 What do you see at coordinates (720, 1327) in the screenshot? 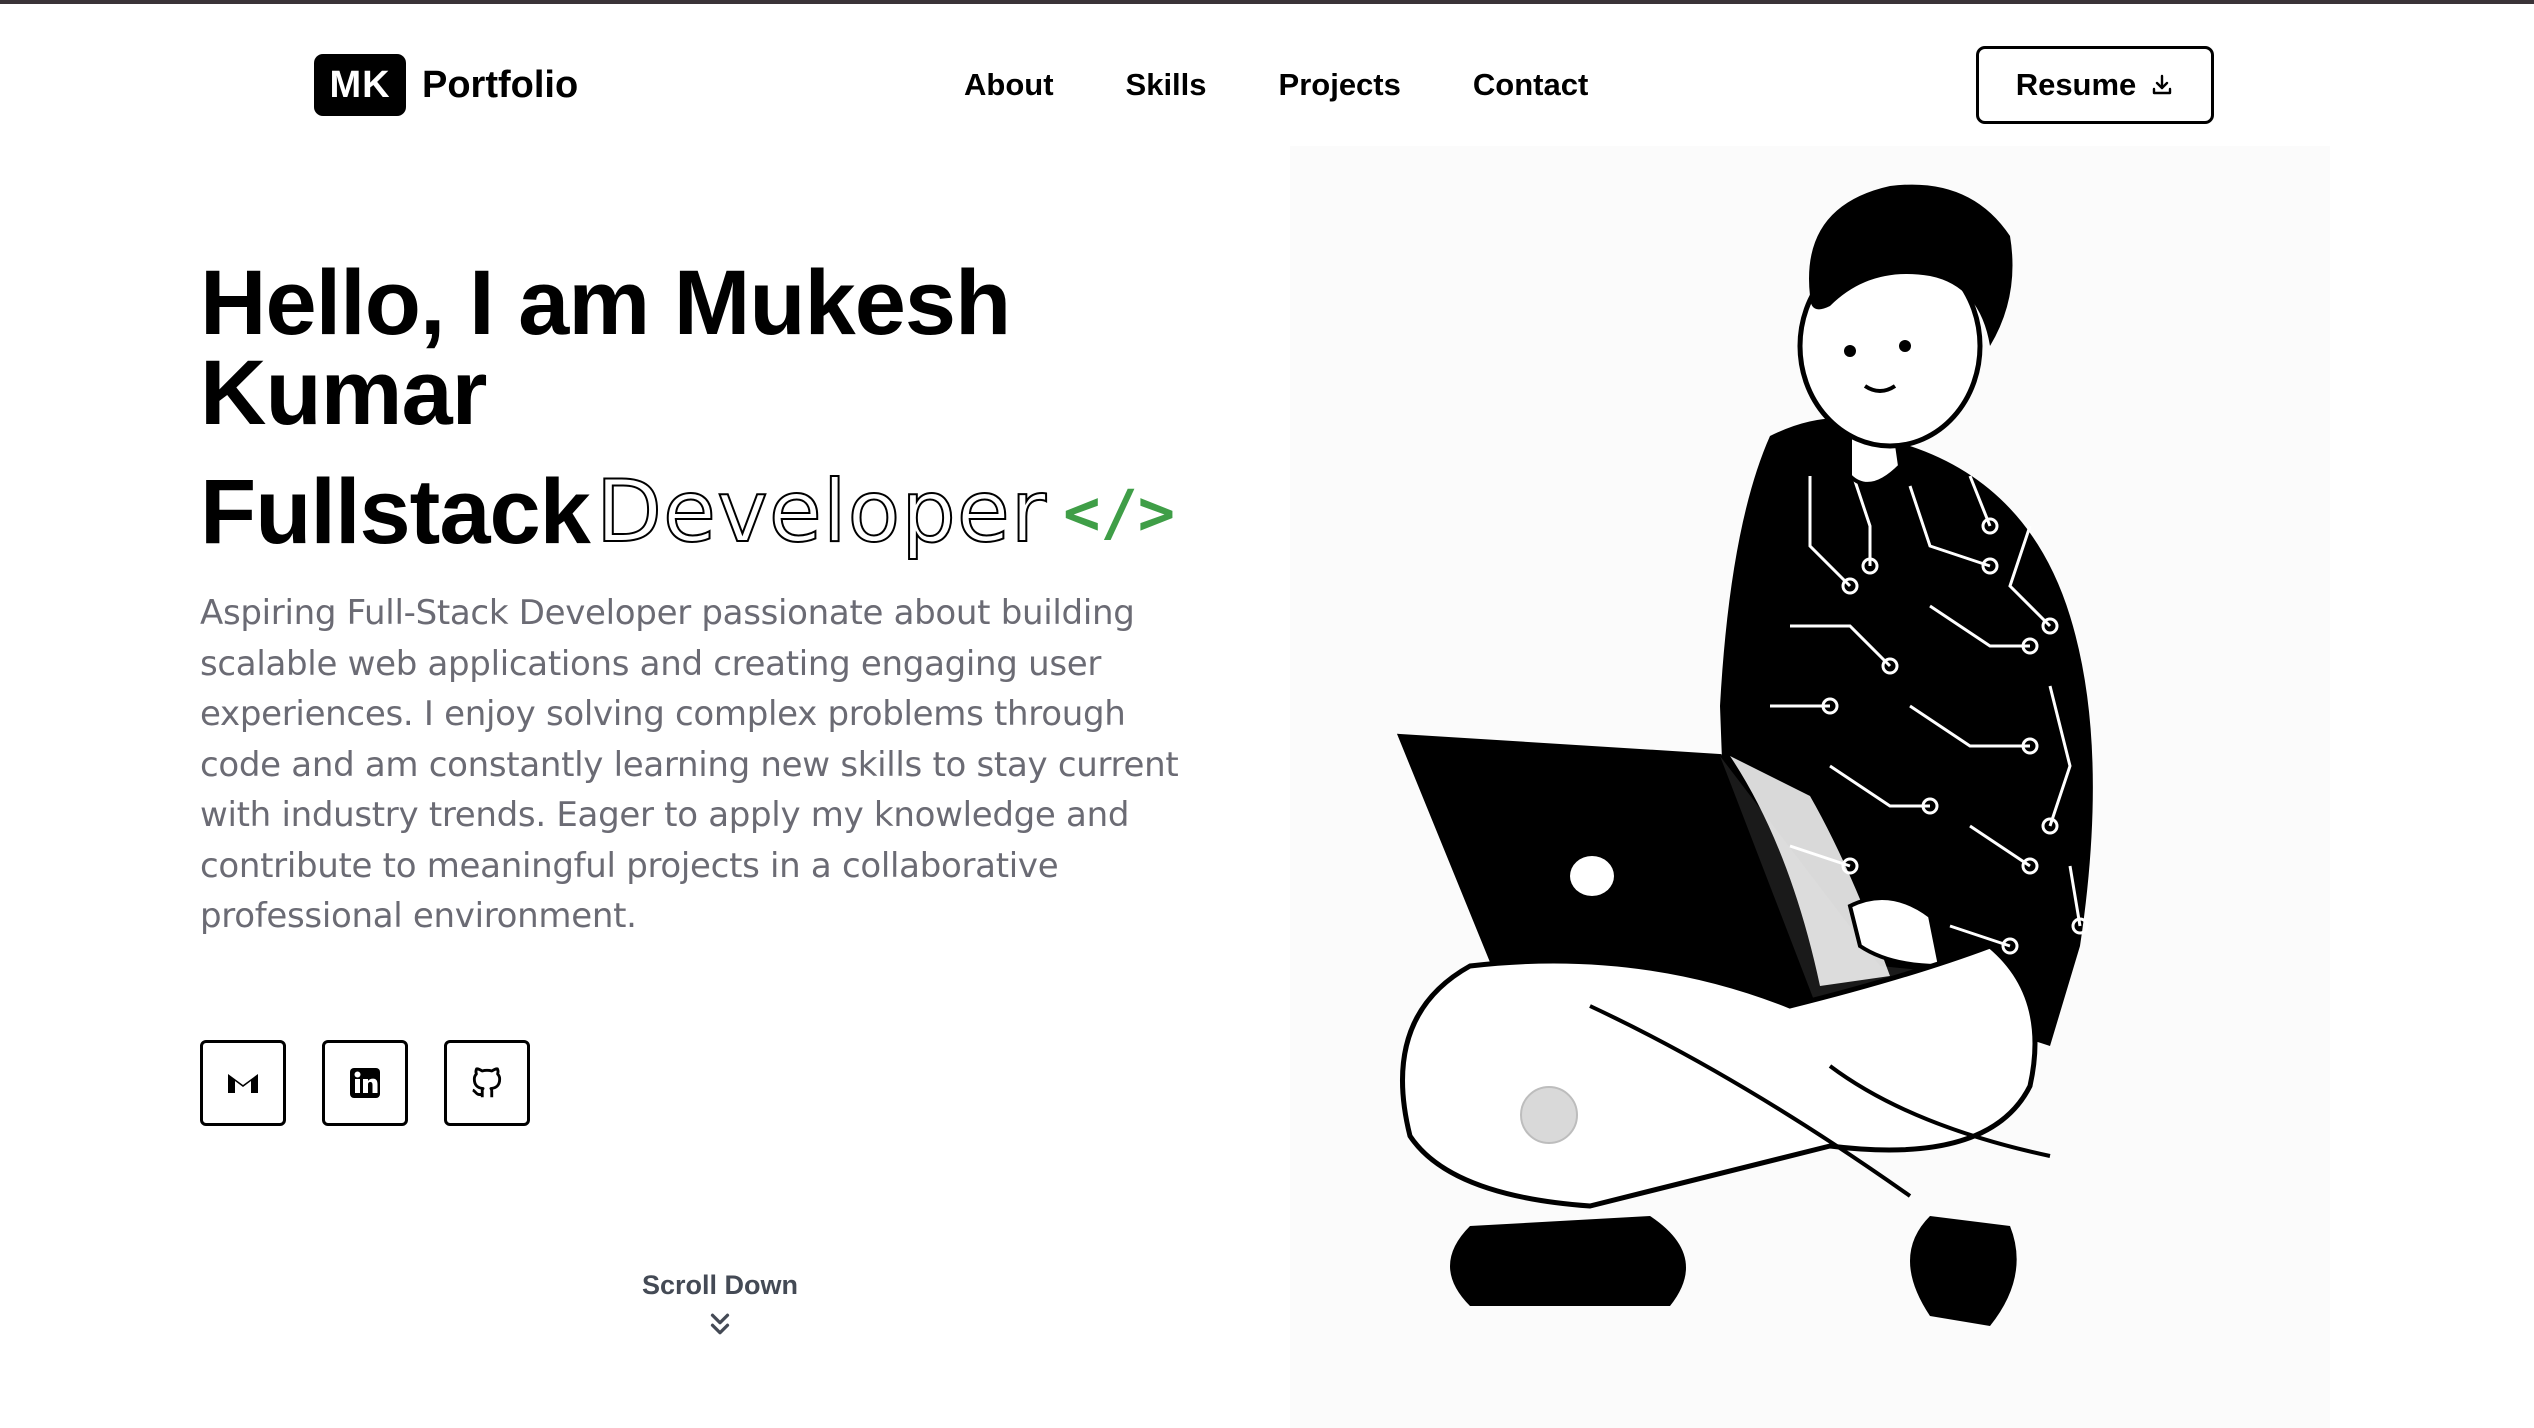
I see `double-chevron-down-icon` at bounding box center [720, 1327].